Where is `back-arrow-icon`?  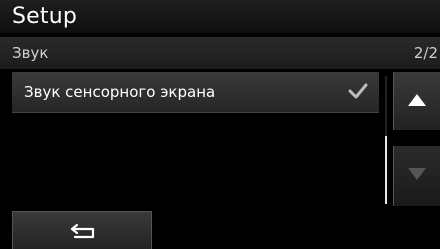
back-arrow-icon is located at coordinates (82, 231).